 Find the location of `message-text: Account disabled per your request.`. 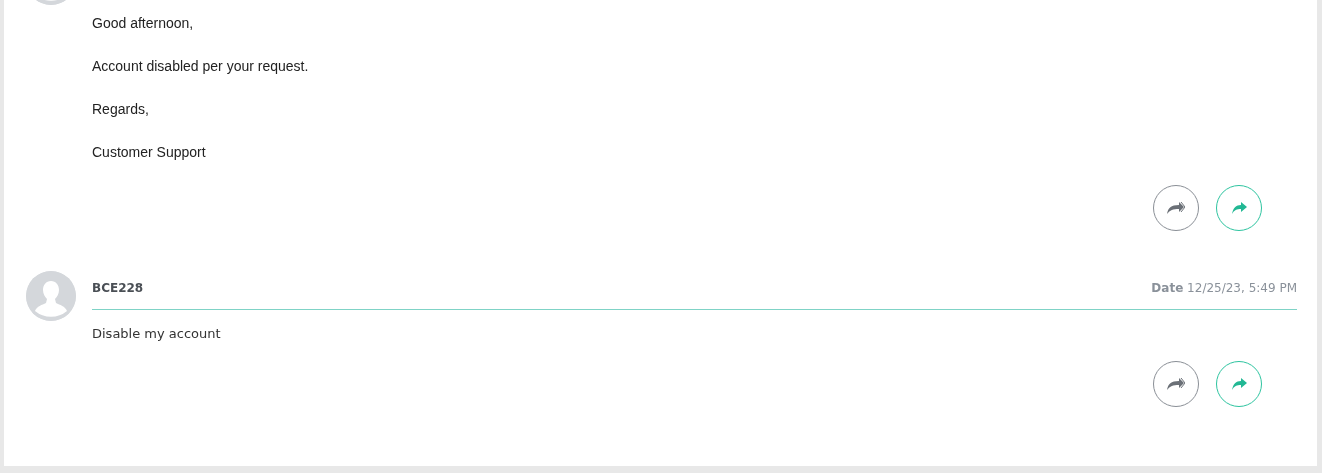

message-text: Account disabled per your request. is located at coordinates (201, 66).